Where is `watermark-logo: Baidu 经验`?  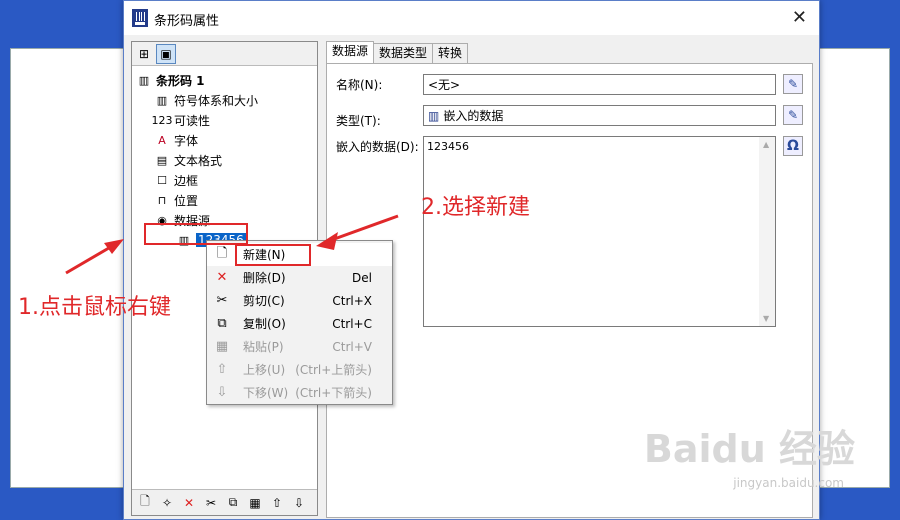 watermark-logo: Baidu 经验 is located at coordinates (749, 449).